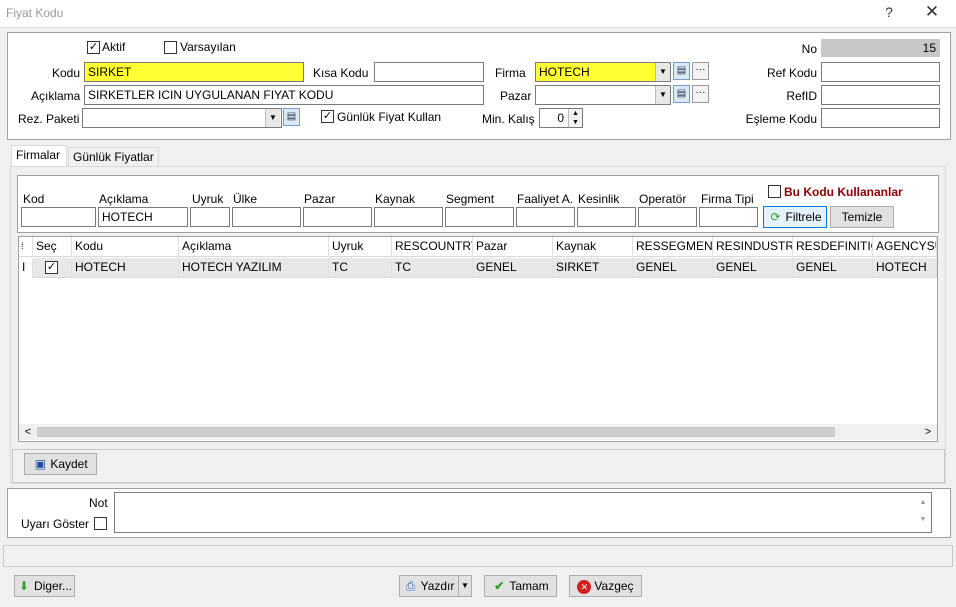 The height and width of the screenshot is (607, 956). What do you see at coordinates (100, 523) in the screenshot?
I see `uyari-goster-checkbox` at bounding box center [100, 523].